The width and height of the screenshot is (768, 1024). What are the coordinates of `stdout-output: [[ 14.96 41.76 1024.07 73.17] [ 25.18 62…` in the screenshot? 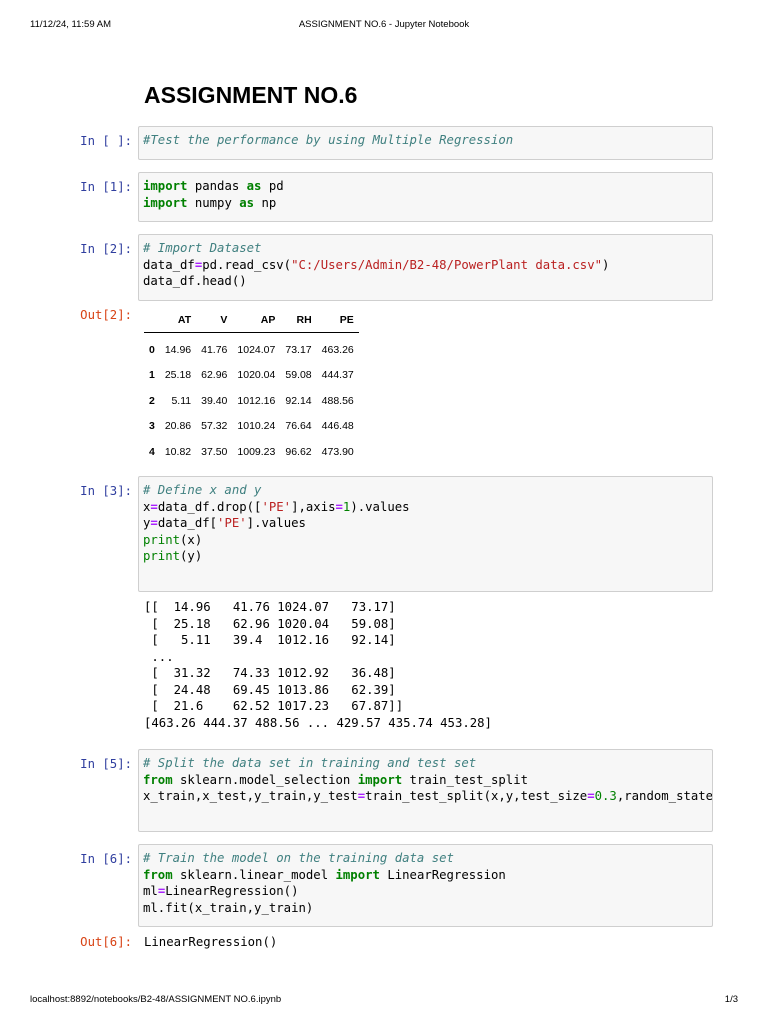 It's located at (318, 665).